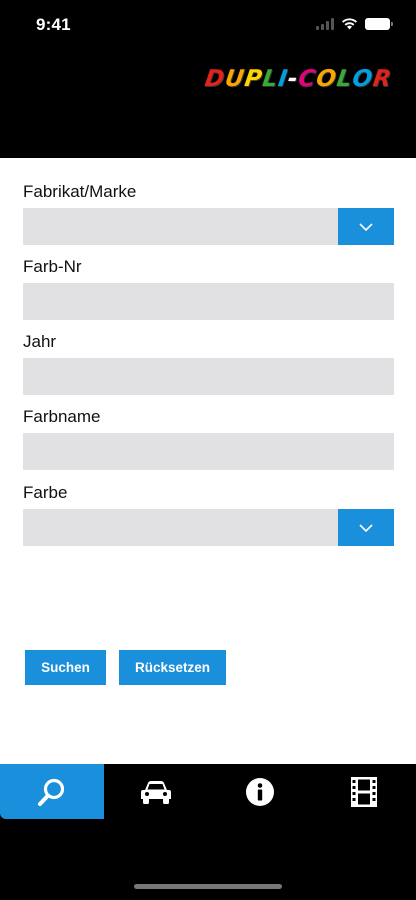 This screenshot has width=416, height=900. What do you see at coordinates (349, 24) in the screenshot?
I see `wifi-icon` at bounding box center [349, 24].